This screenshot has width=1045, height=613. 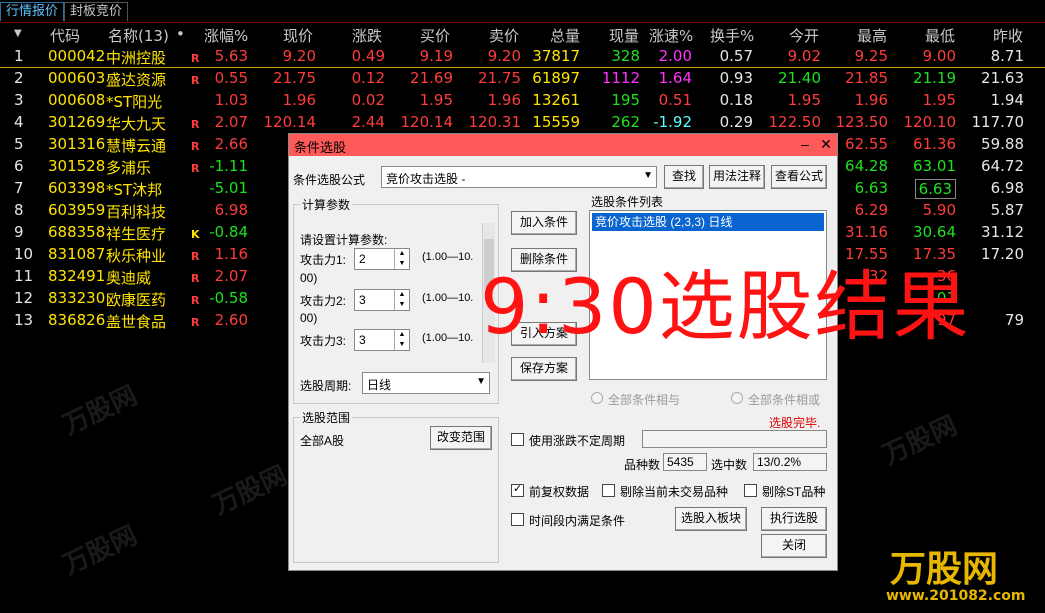 I want to click on sort-arrow-icon: ▼, so click(x=18, y=33).